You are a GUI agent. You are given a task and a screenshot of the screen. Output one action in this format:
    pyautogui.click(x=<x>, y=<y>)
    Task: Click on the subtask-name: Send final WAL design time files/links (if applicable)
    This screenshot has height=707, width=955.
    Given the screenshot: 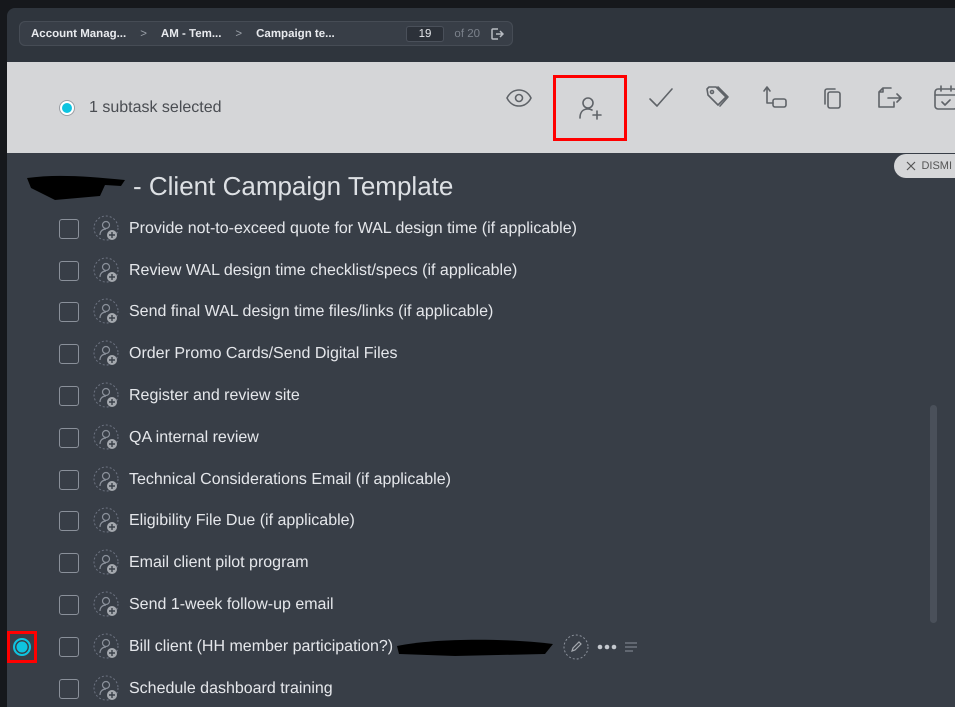 What is the action you would take?
    pyautogui.click(x=311, y=312)
    